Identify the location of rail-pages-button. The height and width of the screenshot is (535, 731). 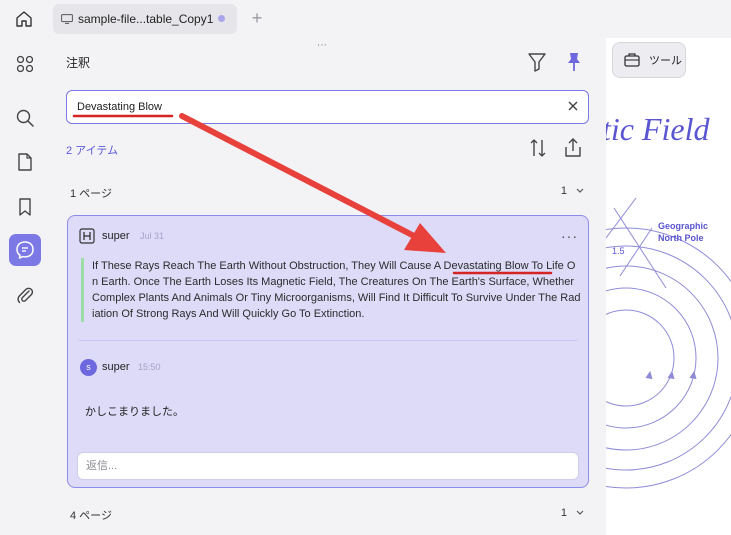
(25, 162).